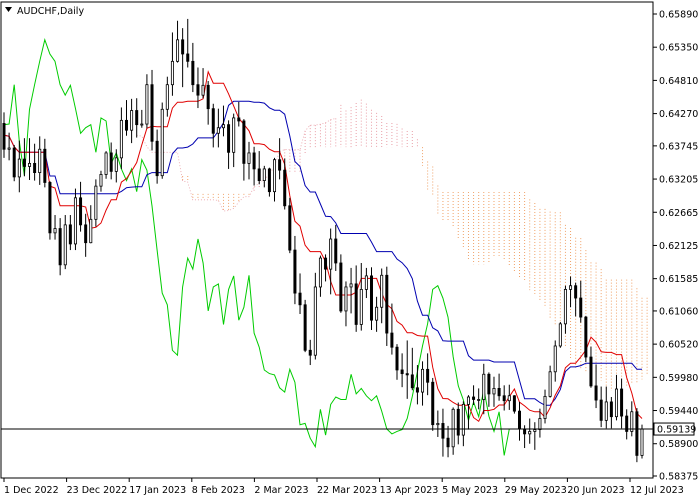 The height and width of the screenshot is (504, 700). Describe the element at coordinates (678, 114) in the screenshot. I see `y-tick-label: 0.64270` at that location.